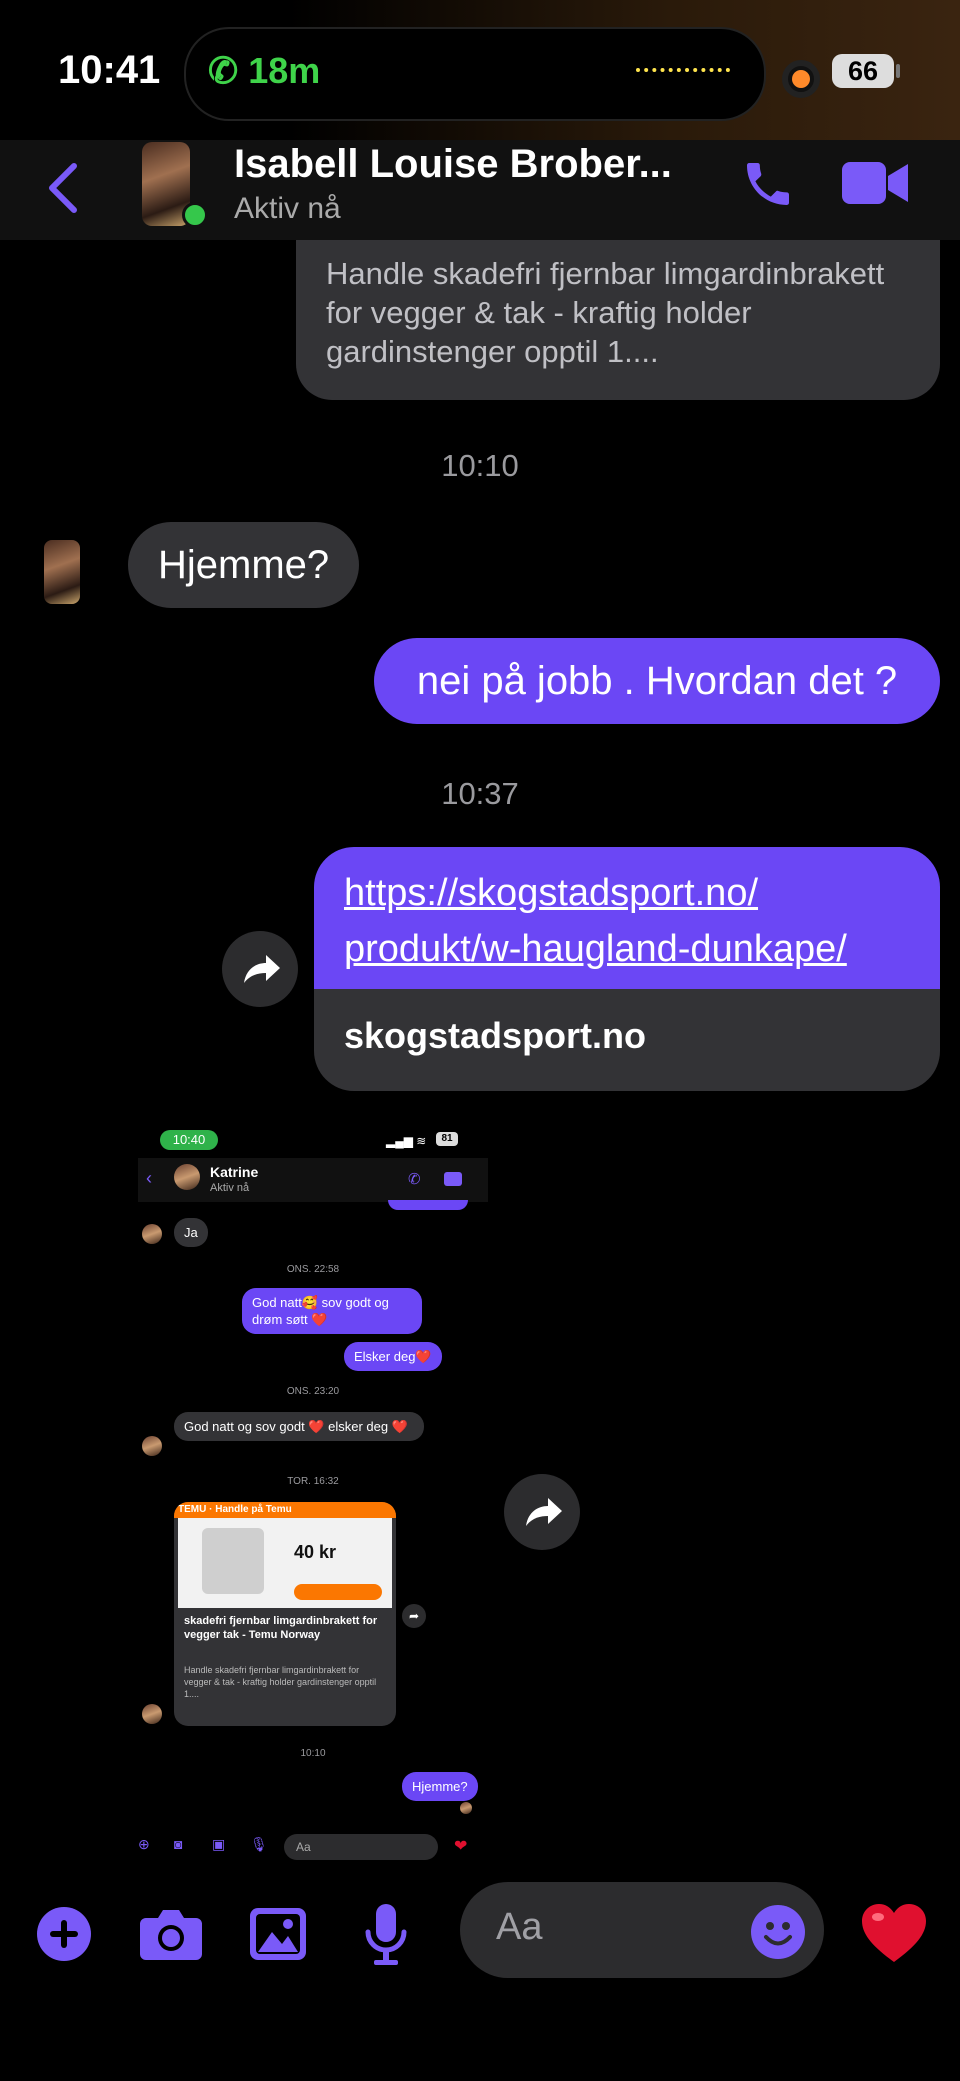 This screenshot has height=2081, width=960. What do you see at coordinates (332, 1311) in the screenshot?
I see `embedded-outgoing-message: God natt🥰 sov godt og drøm søtt ❤️` at bounding box center [332, 1311].